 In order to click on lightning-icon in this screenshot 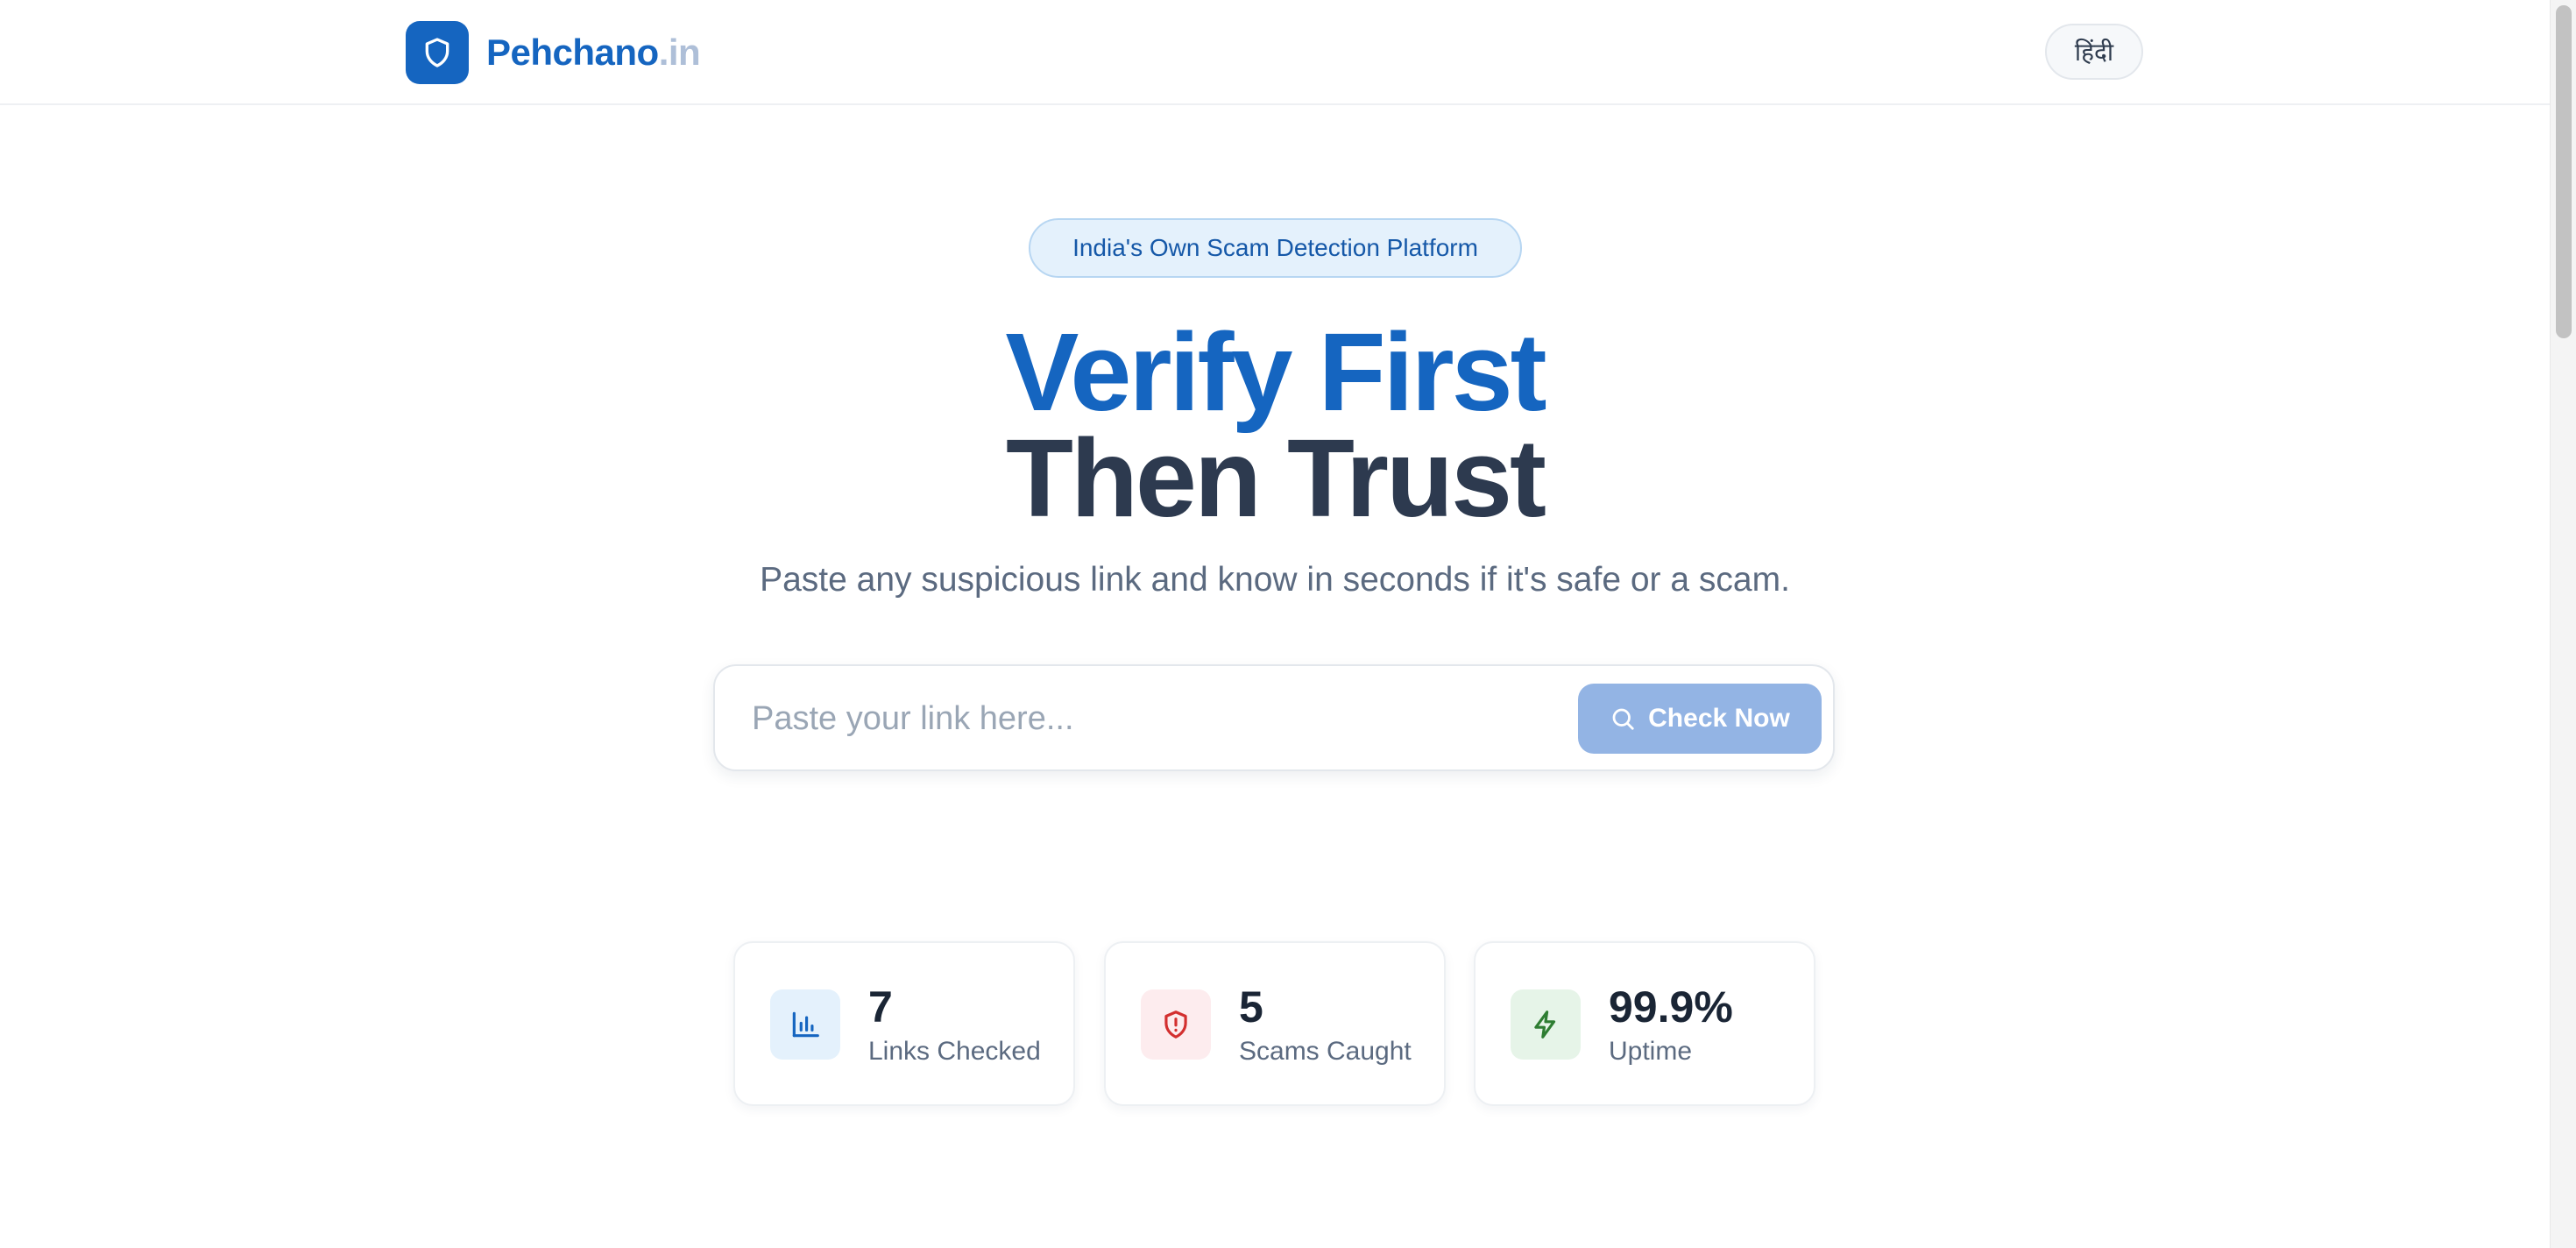, I will do `click(1546, 1024)`.